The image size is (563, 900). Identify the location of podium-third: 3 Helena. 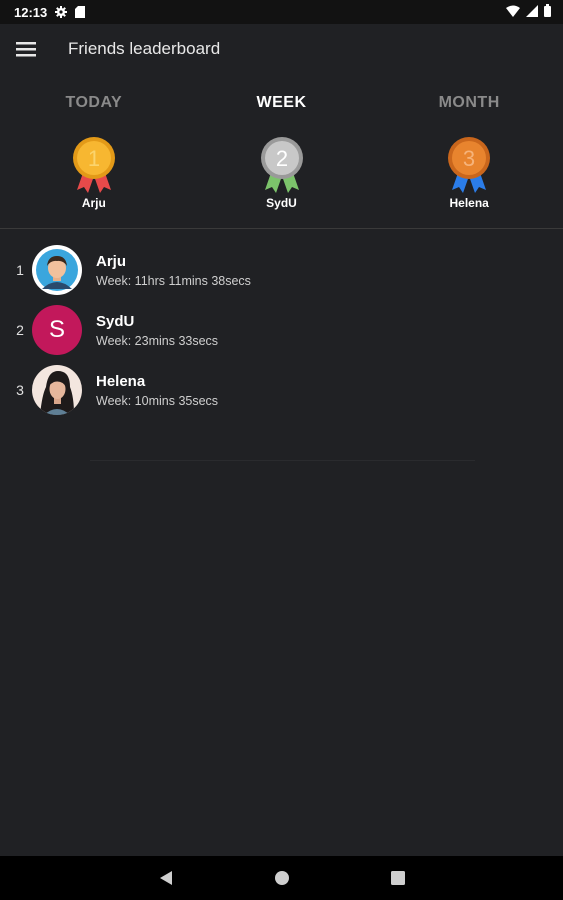
(469, 176).